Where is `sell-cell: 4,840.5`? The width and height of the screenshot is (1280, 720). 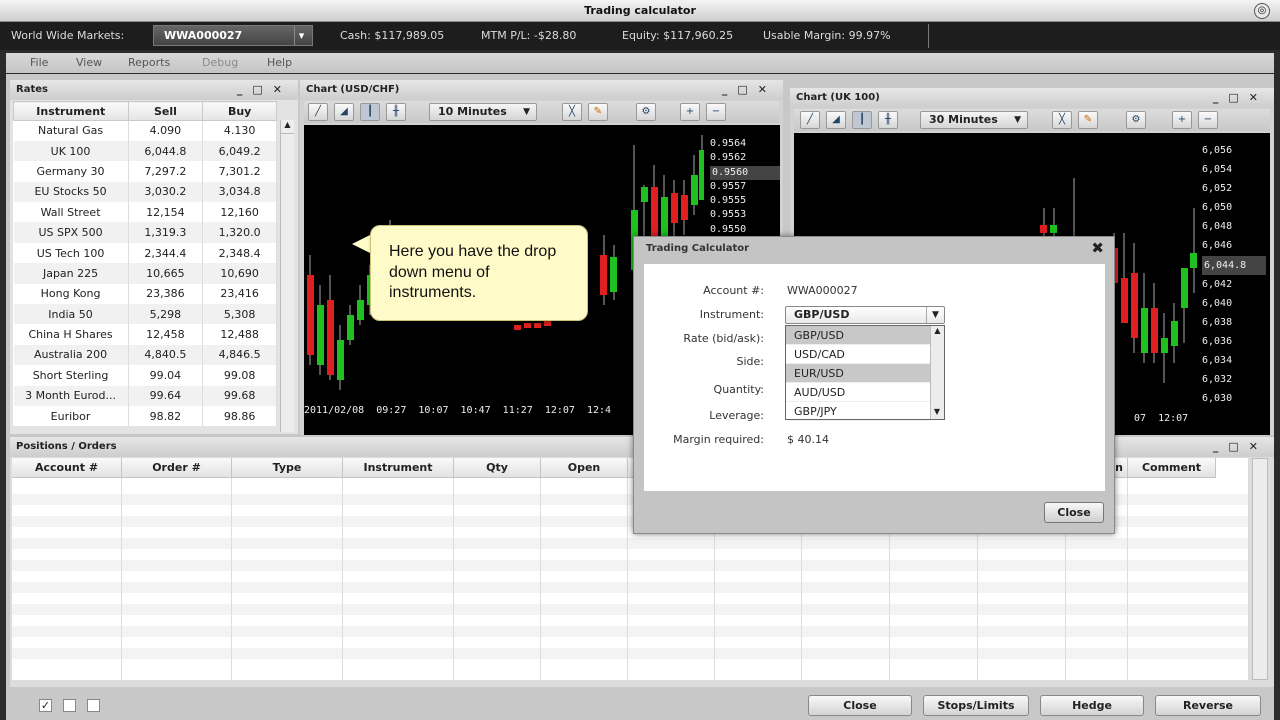
sell-cell: 4,840.5 is located at coordinates (166, 355).